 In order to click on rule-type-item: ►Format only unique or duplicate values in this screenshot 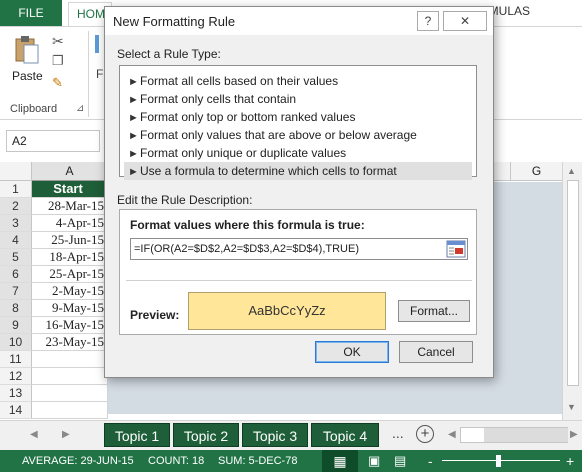, I will do `click(298, 153)`.